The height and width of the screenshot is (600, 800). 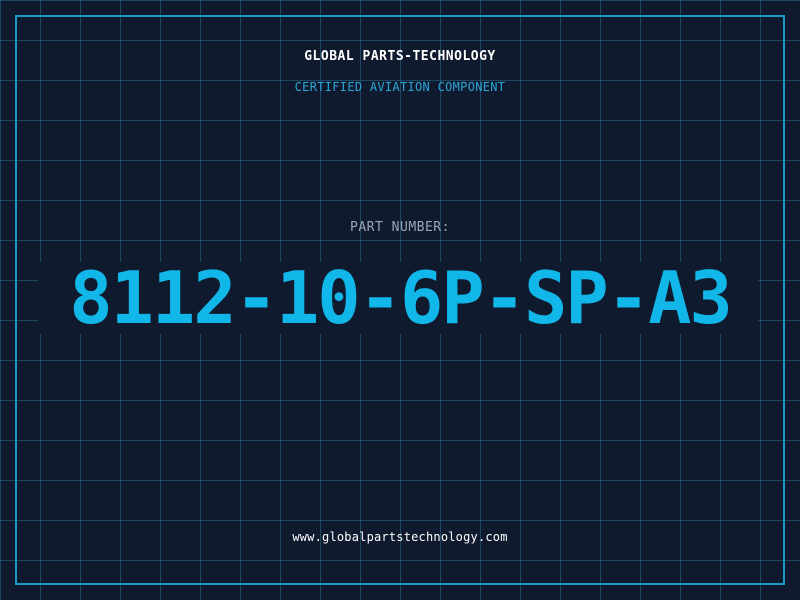 What do you see at coordinates (400, 56) in the screenshot?
I see `company-name: GLOBAL PARTS-TECHNOLOGY` at bounding box center [400, 56].